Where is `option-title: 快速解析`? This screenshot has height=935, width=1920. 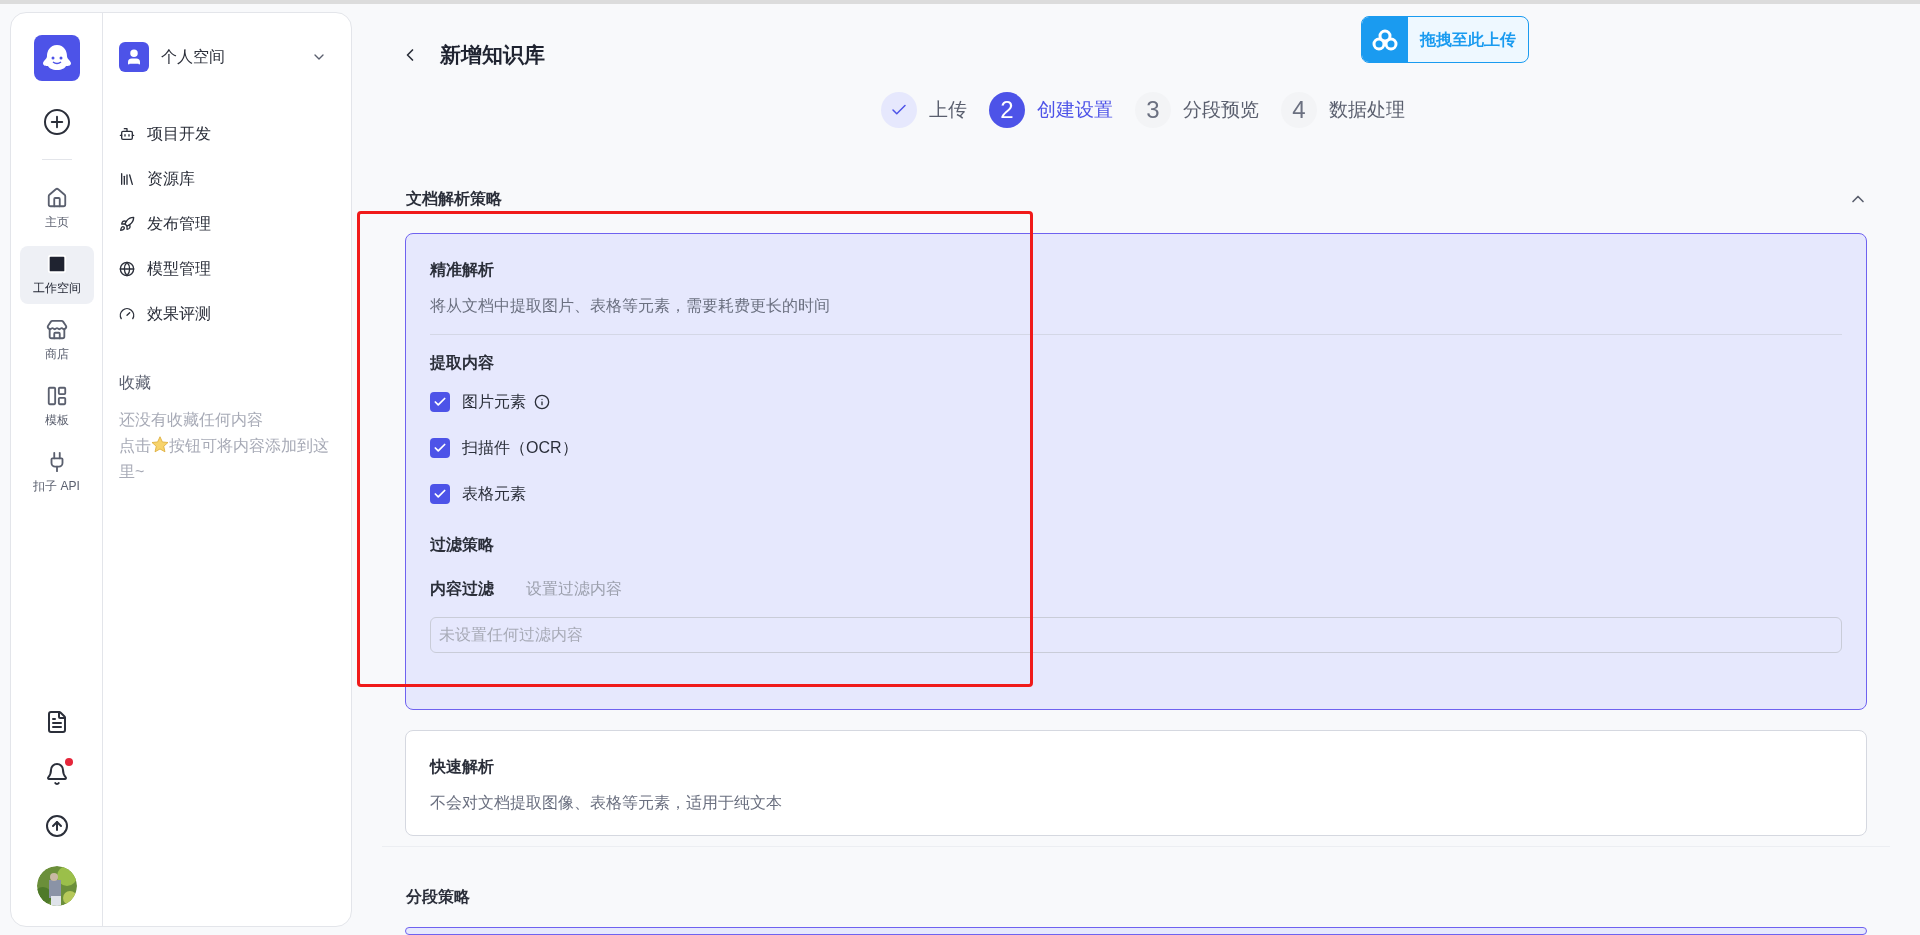 option-title: 快速解析 is located at coordinates (462, 767).